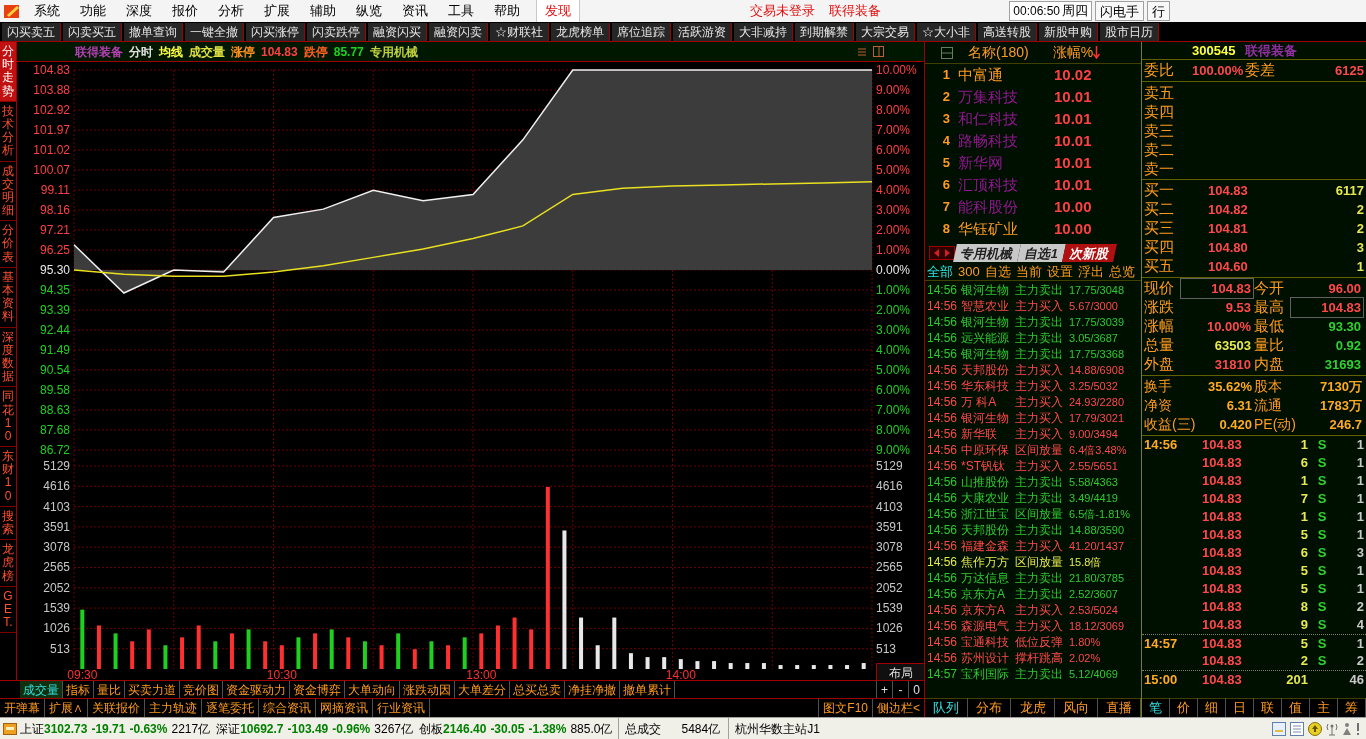 The width and height of the screenshot is (1366, 739). Describe the element at coordinates (988, 578) in the screenshot. I see `alert-stock: 万达信息` at that location.